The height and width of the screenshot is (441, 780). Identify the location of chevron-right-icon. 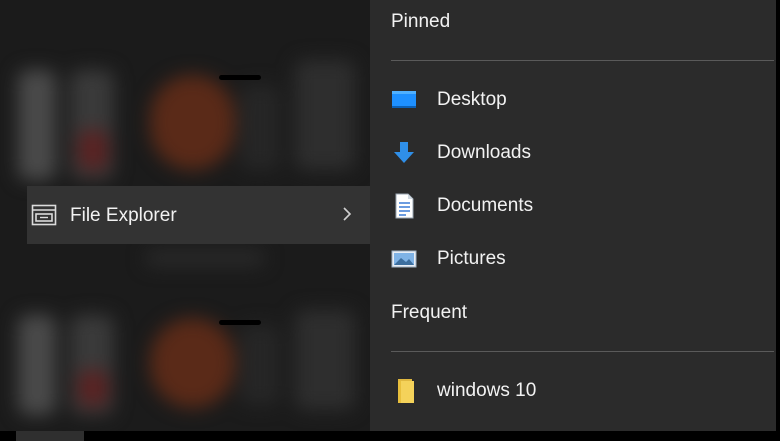
(347, 214).